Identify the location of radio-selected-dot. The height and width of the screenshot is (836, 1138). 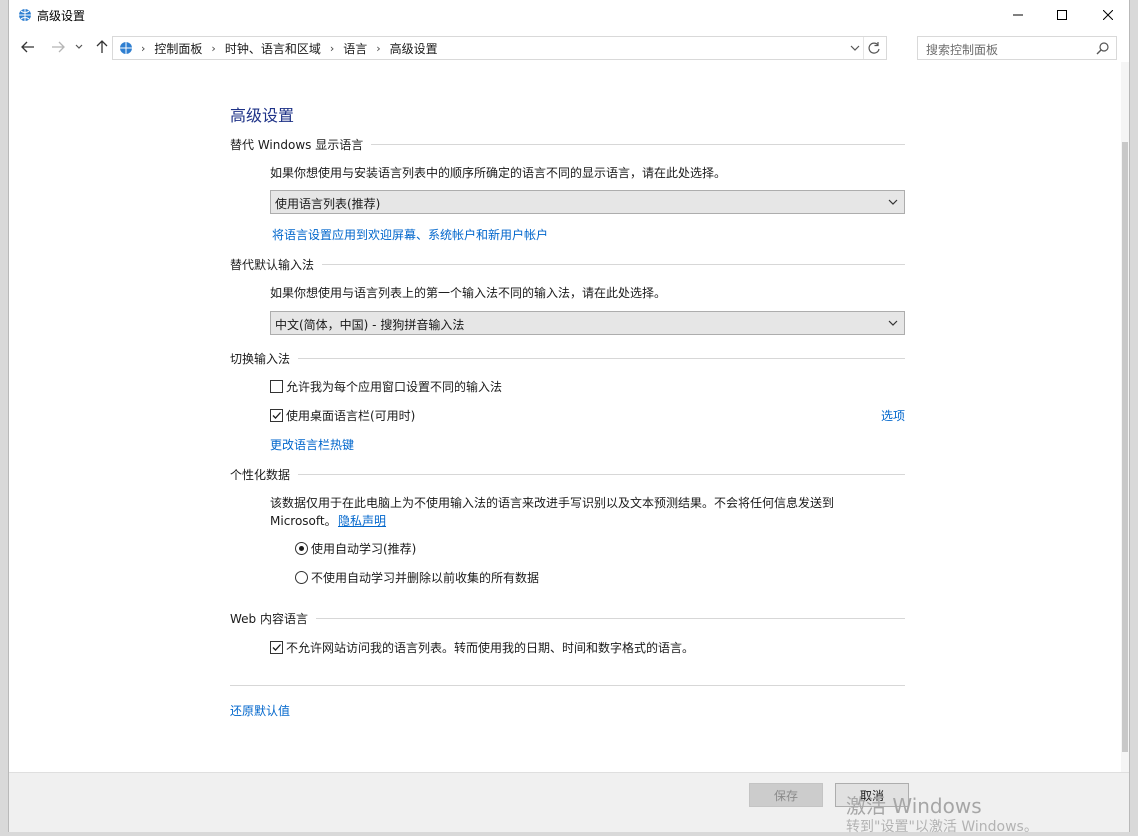
(301, 548).